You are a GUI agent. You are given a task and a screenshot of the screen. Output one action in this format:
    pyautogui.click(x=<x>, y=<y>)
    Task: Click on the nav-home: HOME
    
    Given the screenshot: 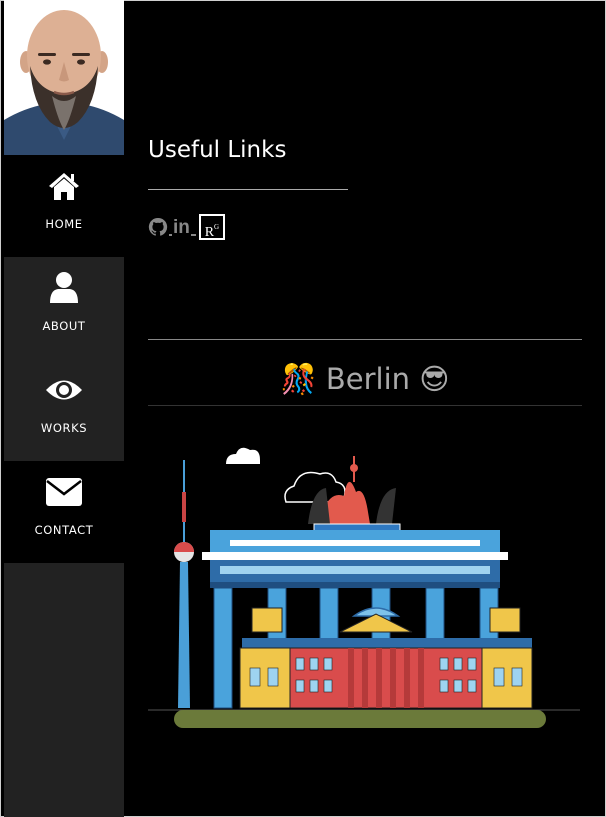 What is the action you would take?
    pyautogui.click(x=64, y=206)
    